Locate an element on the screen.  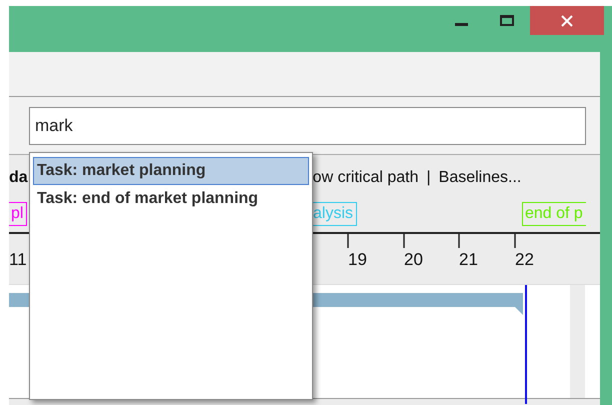
milestone-label: end of p is located at coordinates (554, 214).